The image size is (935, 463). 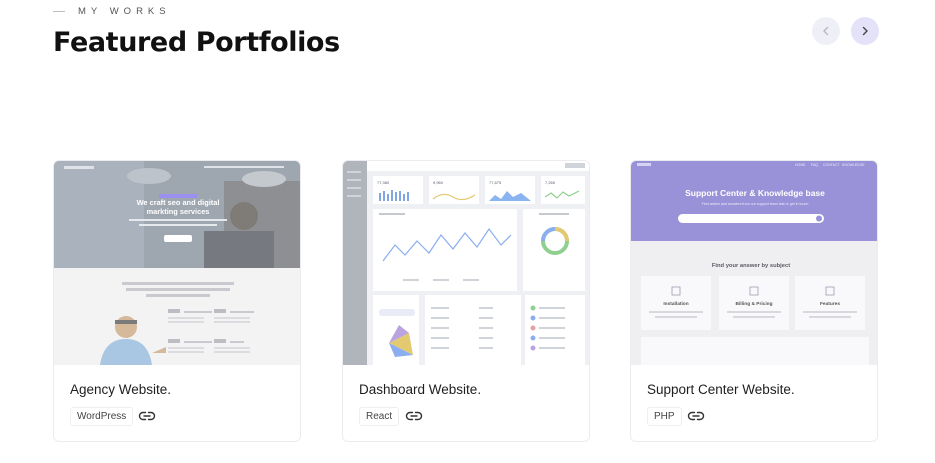 What do you see at coordinates (124, 11) in the screenshot?
I see `eyebrow-text: MY WORKS` at bounding box center [124, 11].